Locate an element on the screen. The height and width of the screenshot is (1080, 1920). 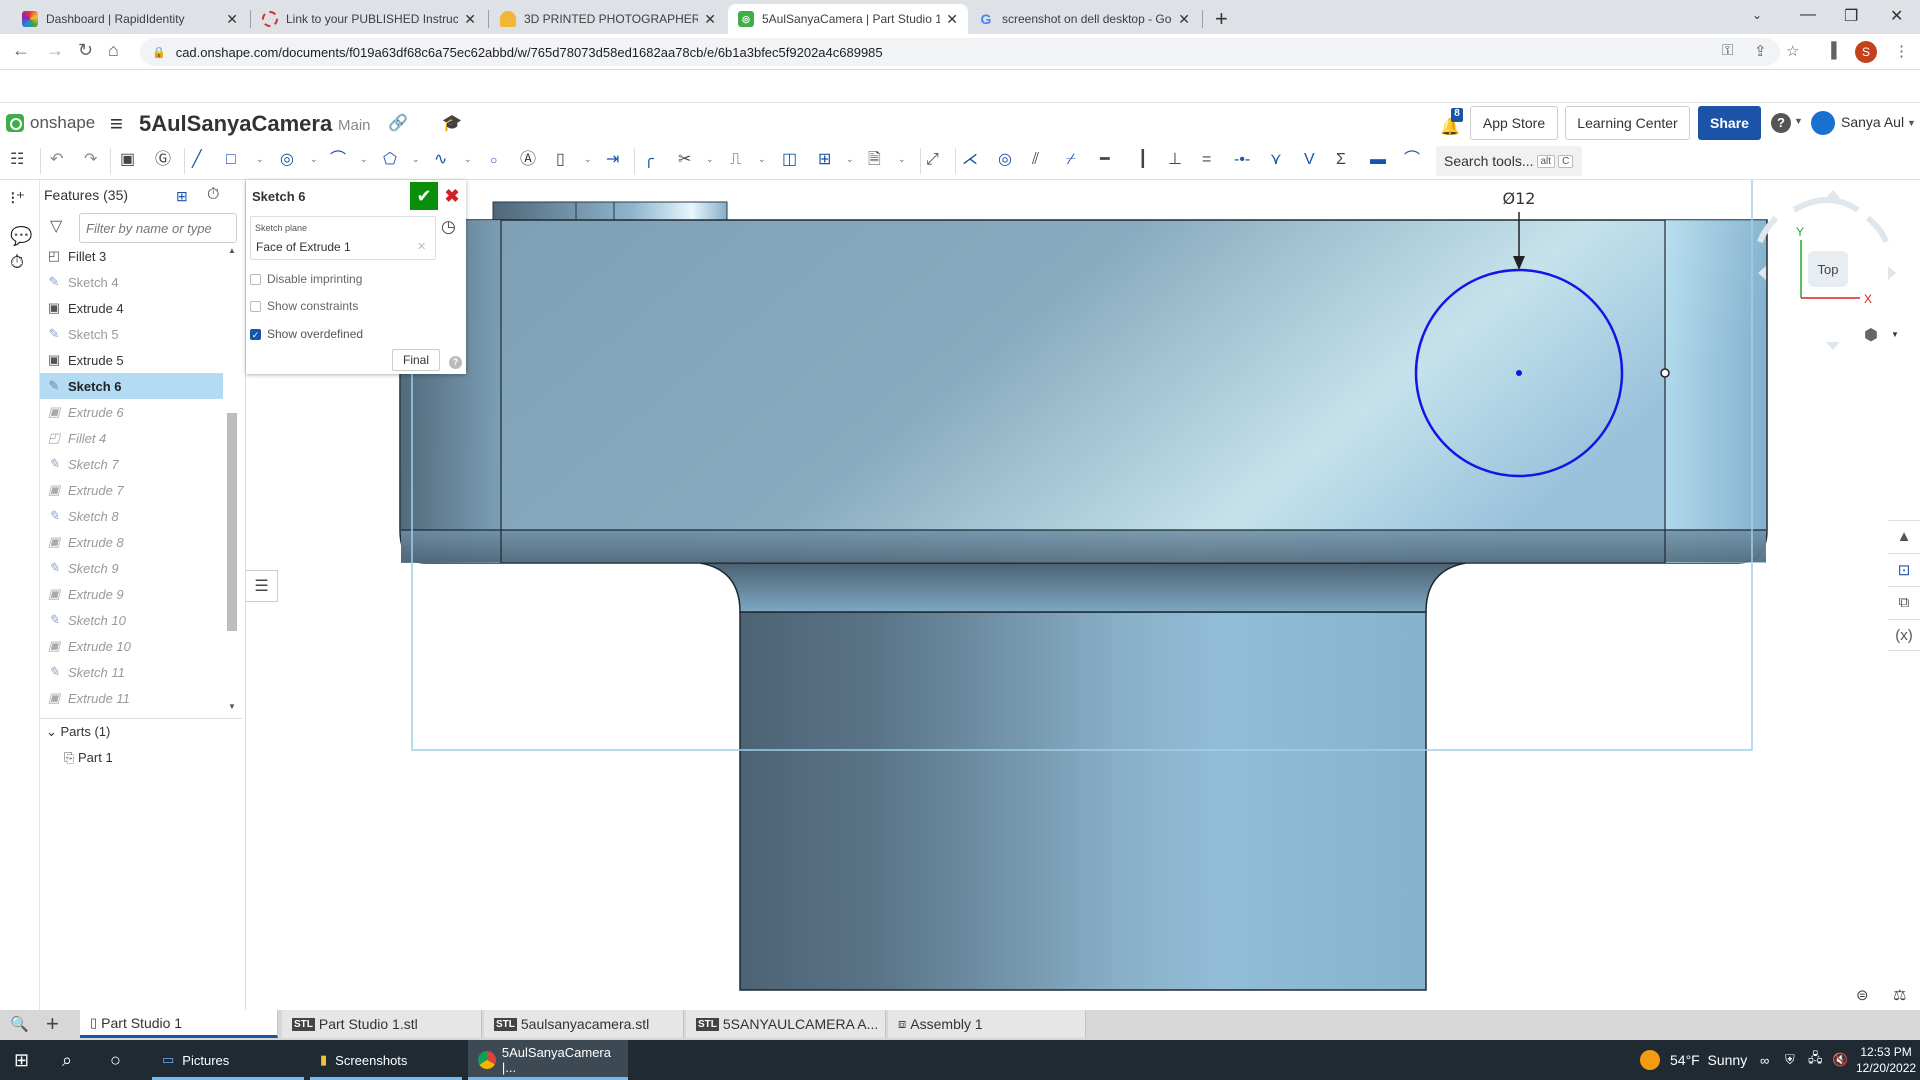
add-tab-button: + is located at coordinates (52, 1024).